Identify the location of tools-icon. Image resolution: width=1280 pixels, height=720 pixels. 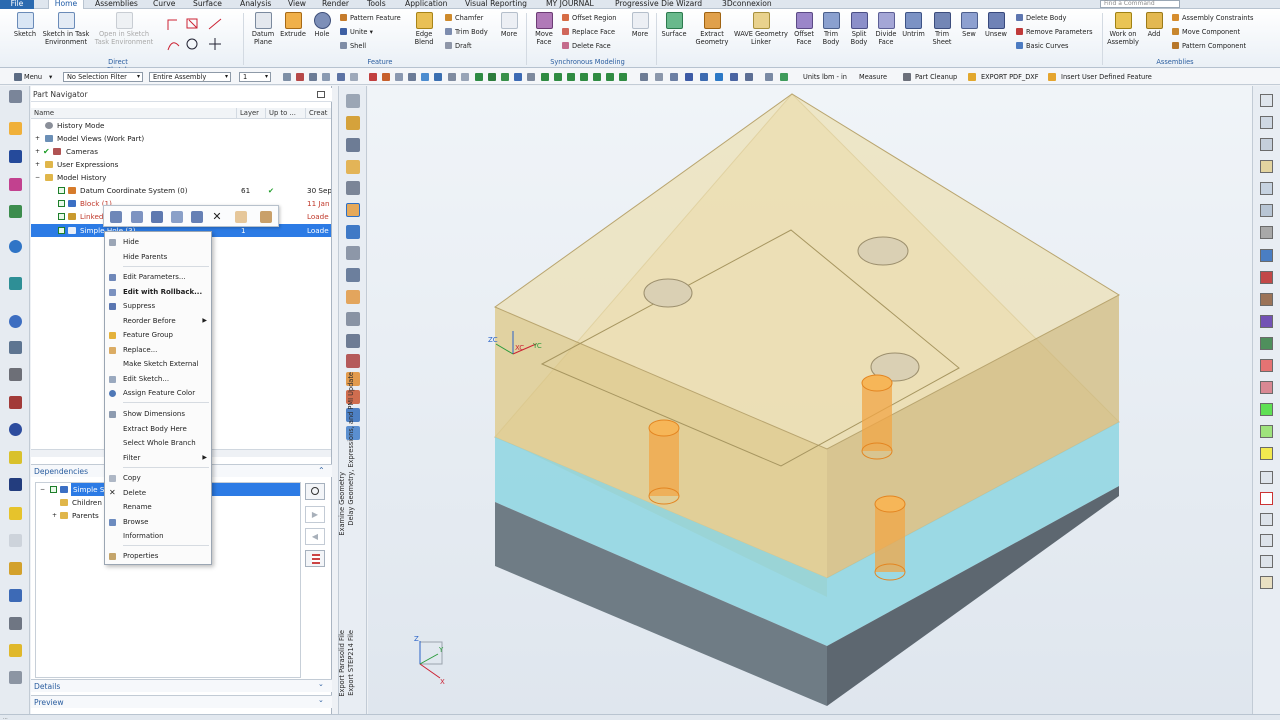
(15, 677).